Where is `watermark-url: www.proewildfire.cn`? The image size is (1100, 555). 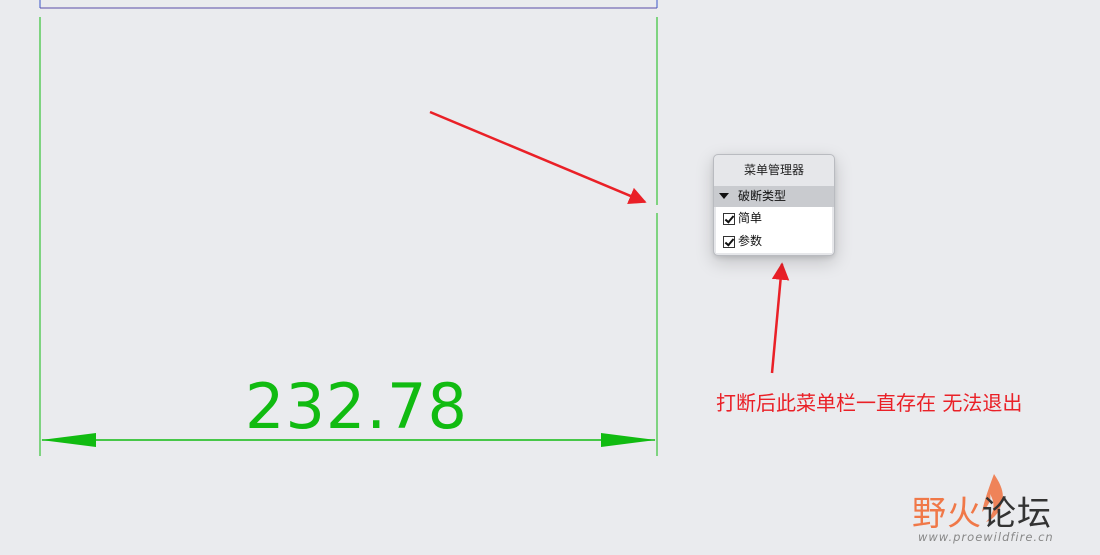
watermark-url: www.proewildfire.cn is located at coordinates (986, 537).